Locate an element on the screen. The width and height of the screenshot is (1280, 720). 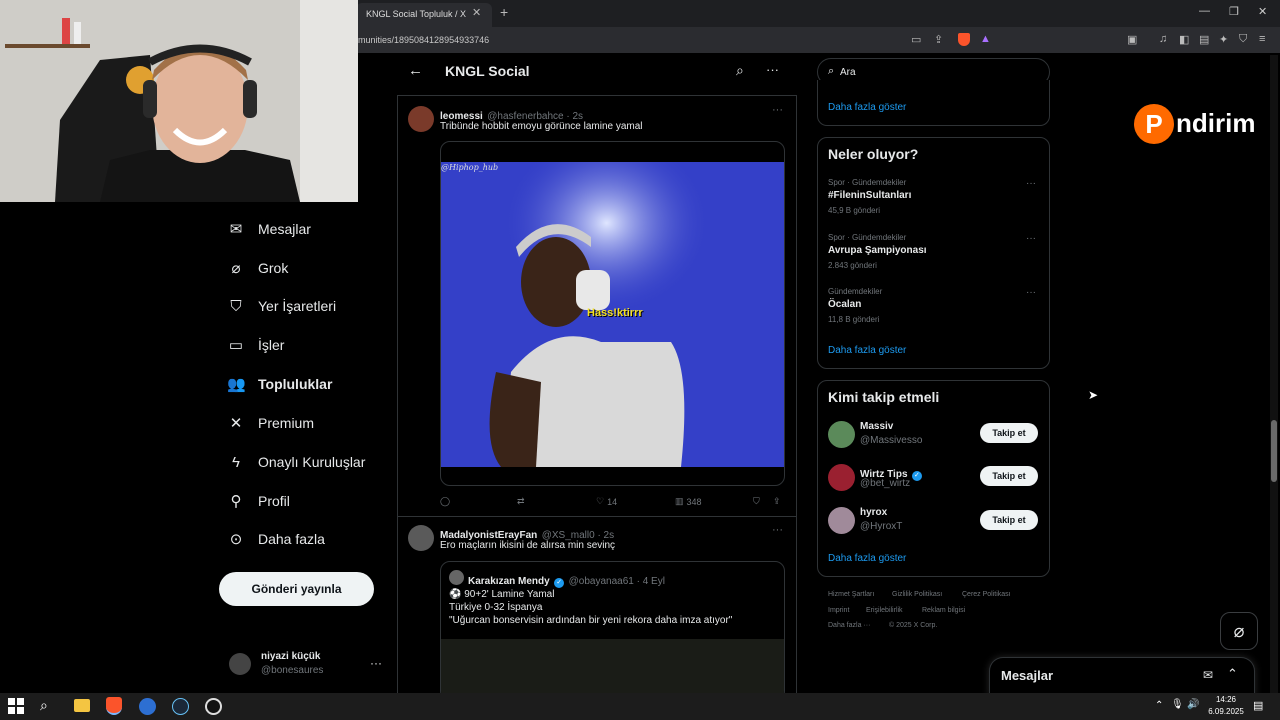
sidebar-icon: ◧ is located at coordinates (1184, 39).